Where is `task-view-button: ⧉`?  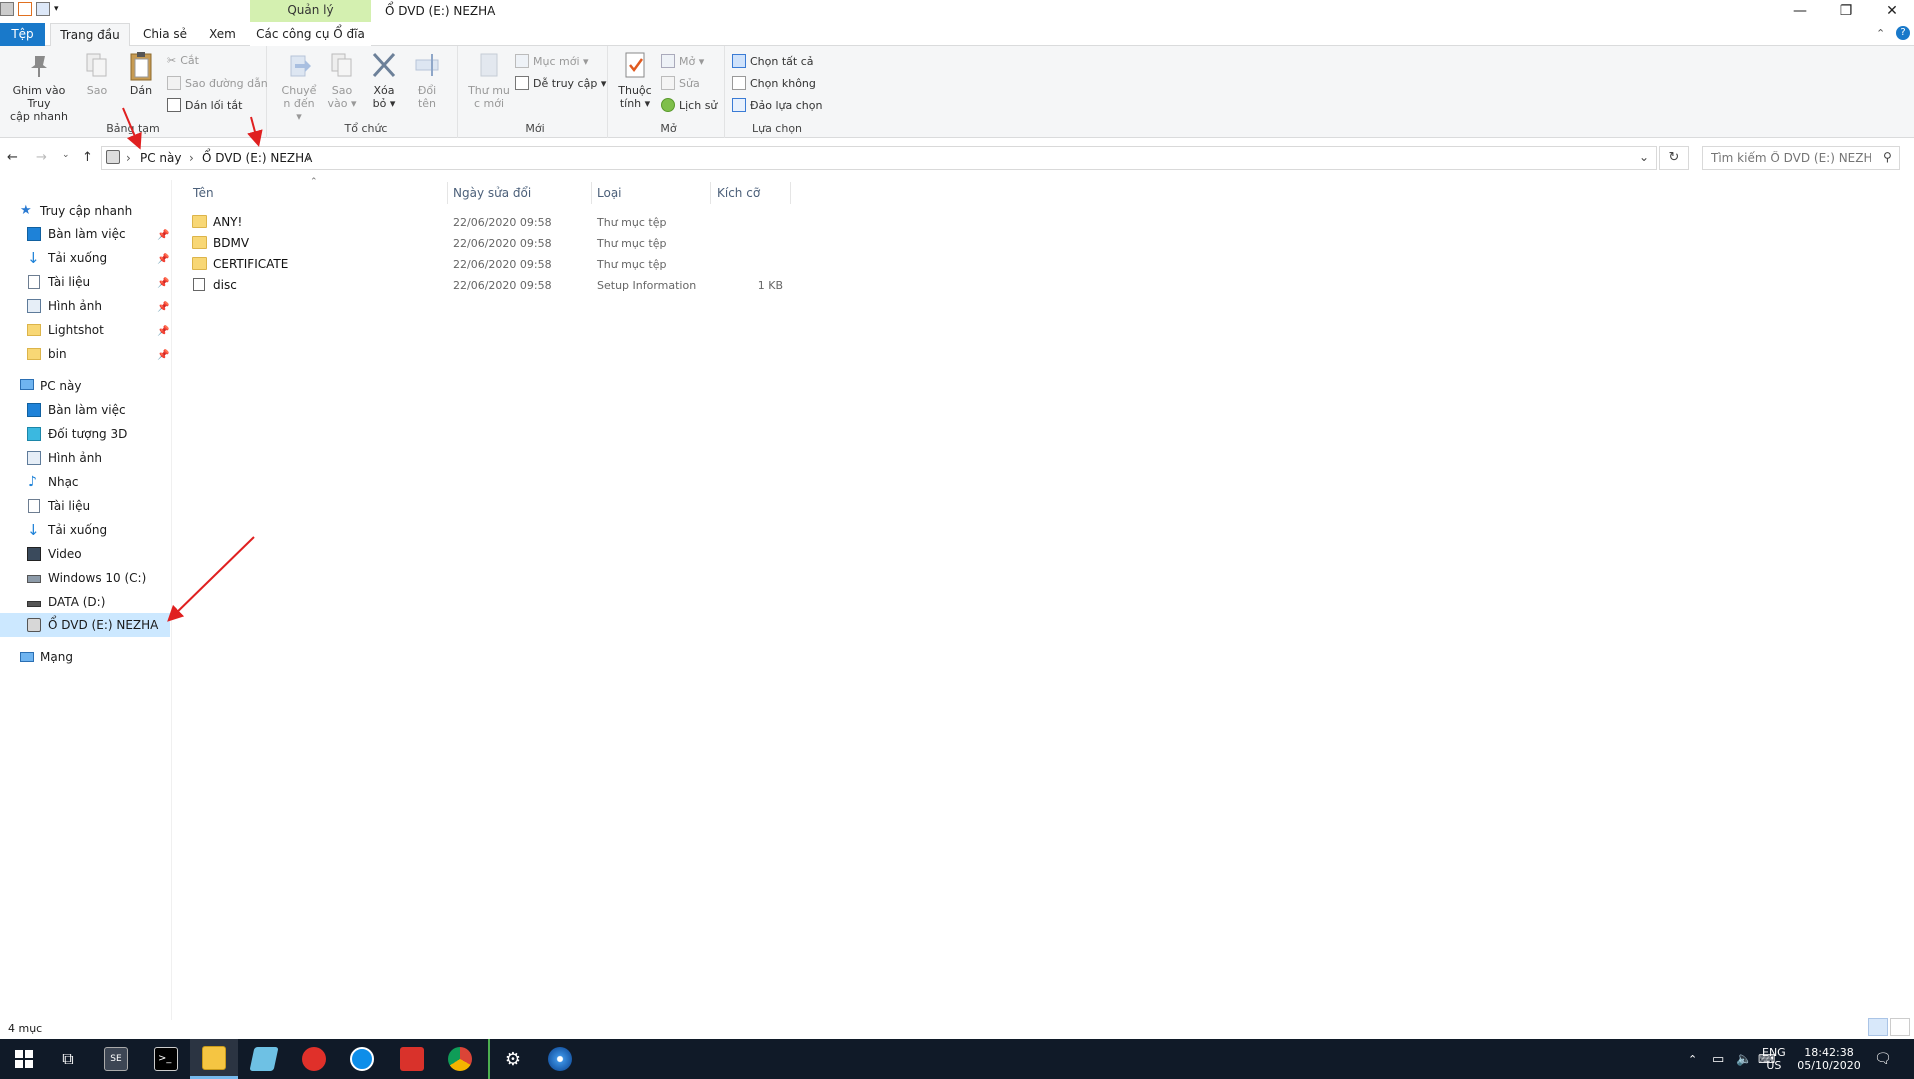
task-view-button: ⧉ is located at coordinates (68, 1059).